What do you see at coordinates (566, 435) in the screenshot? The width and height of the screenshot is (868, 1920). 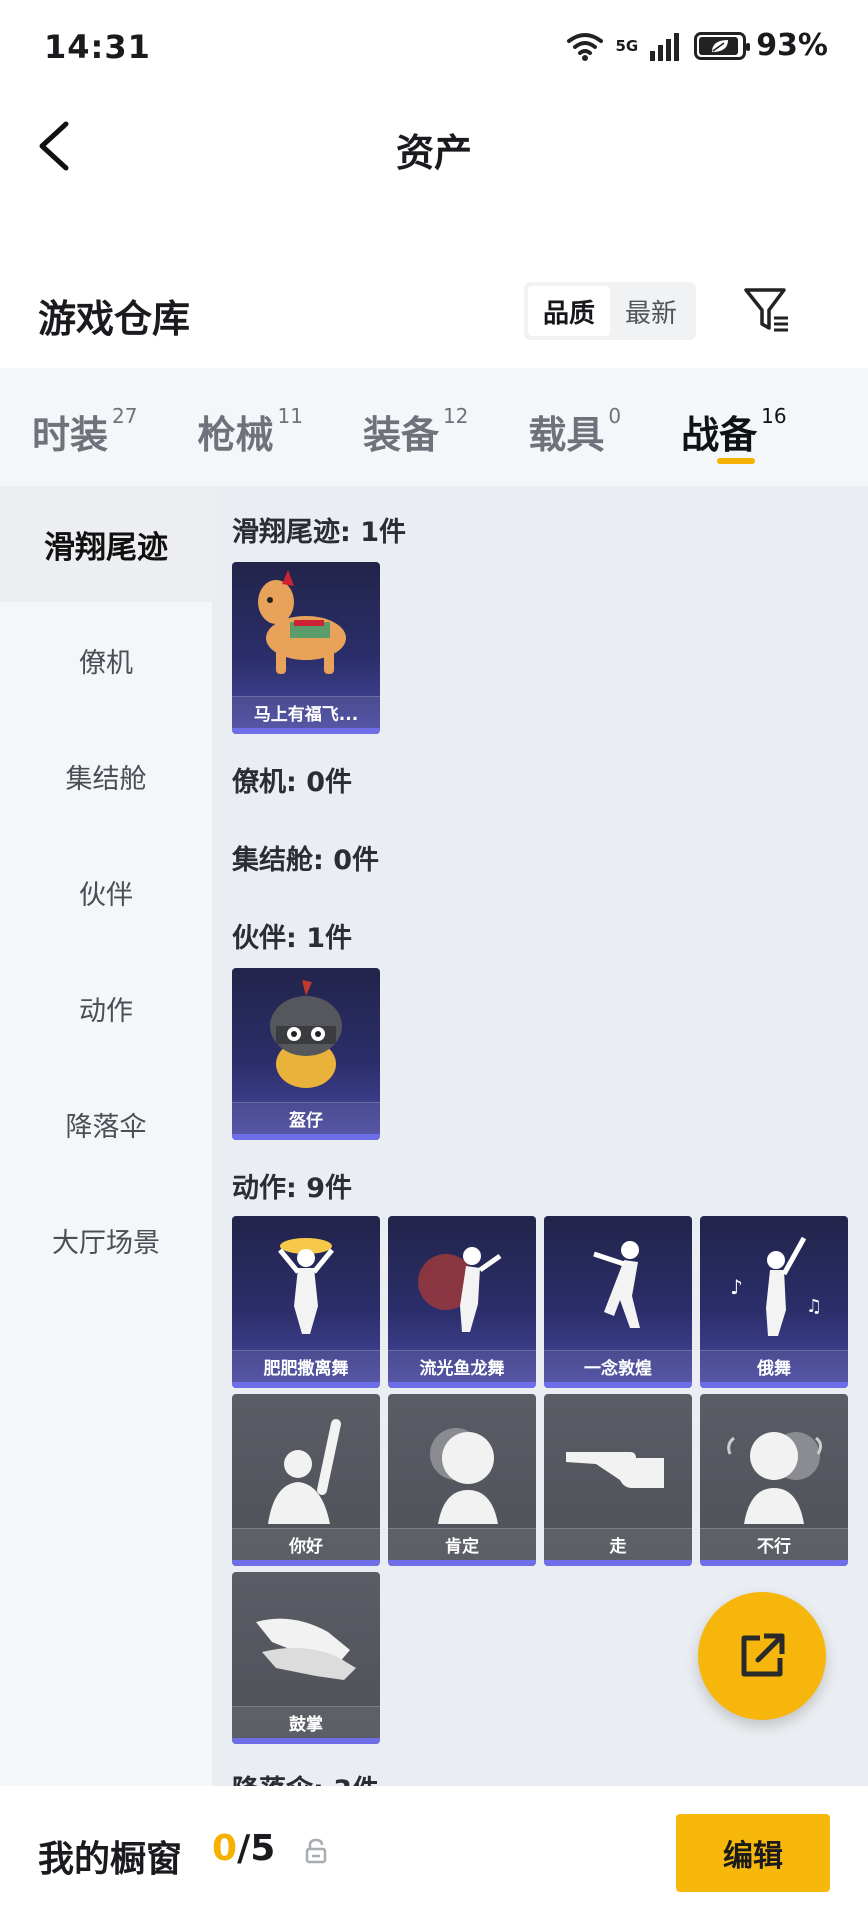 I see `tab-label: 载具` at bounding box center [566, 435].